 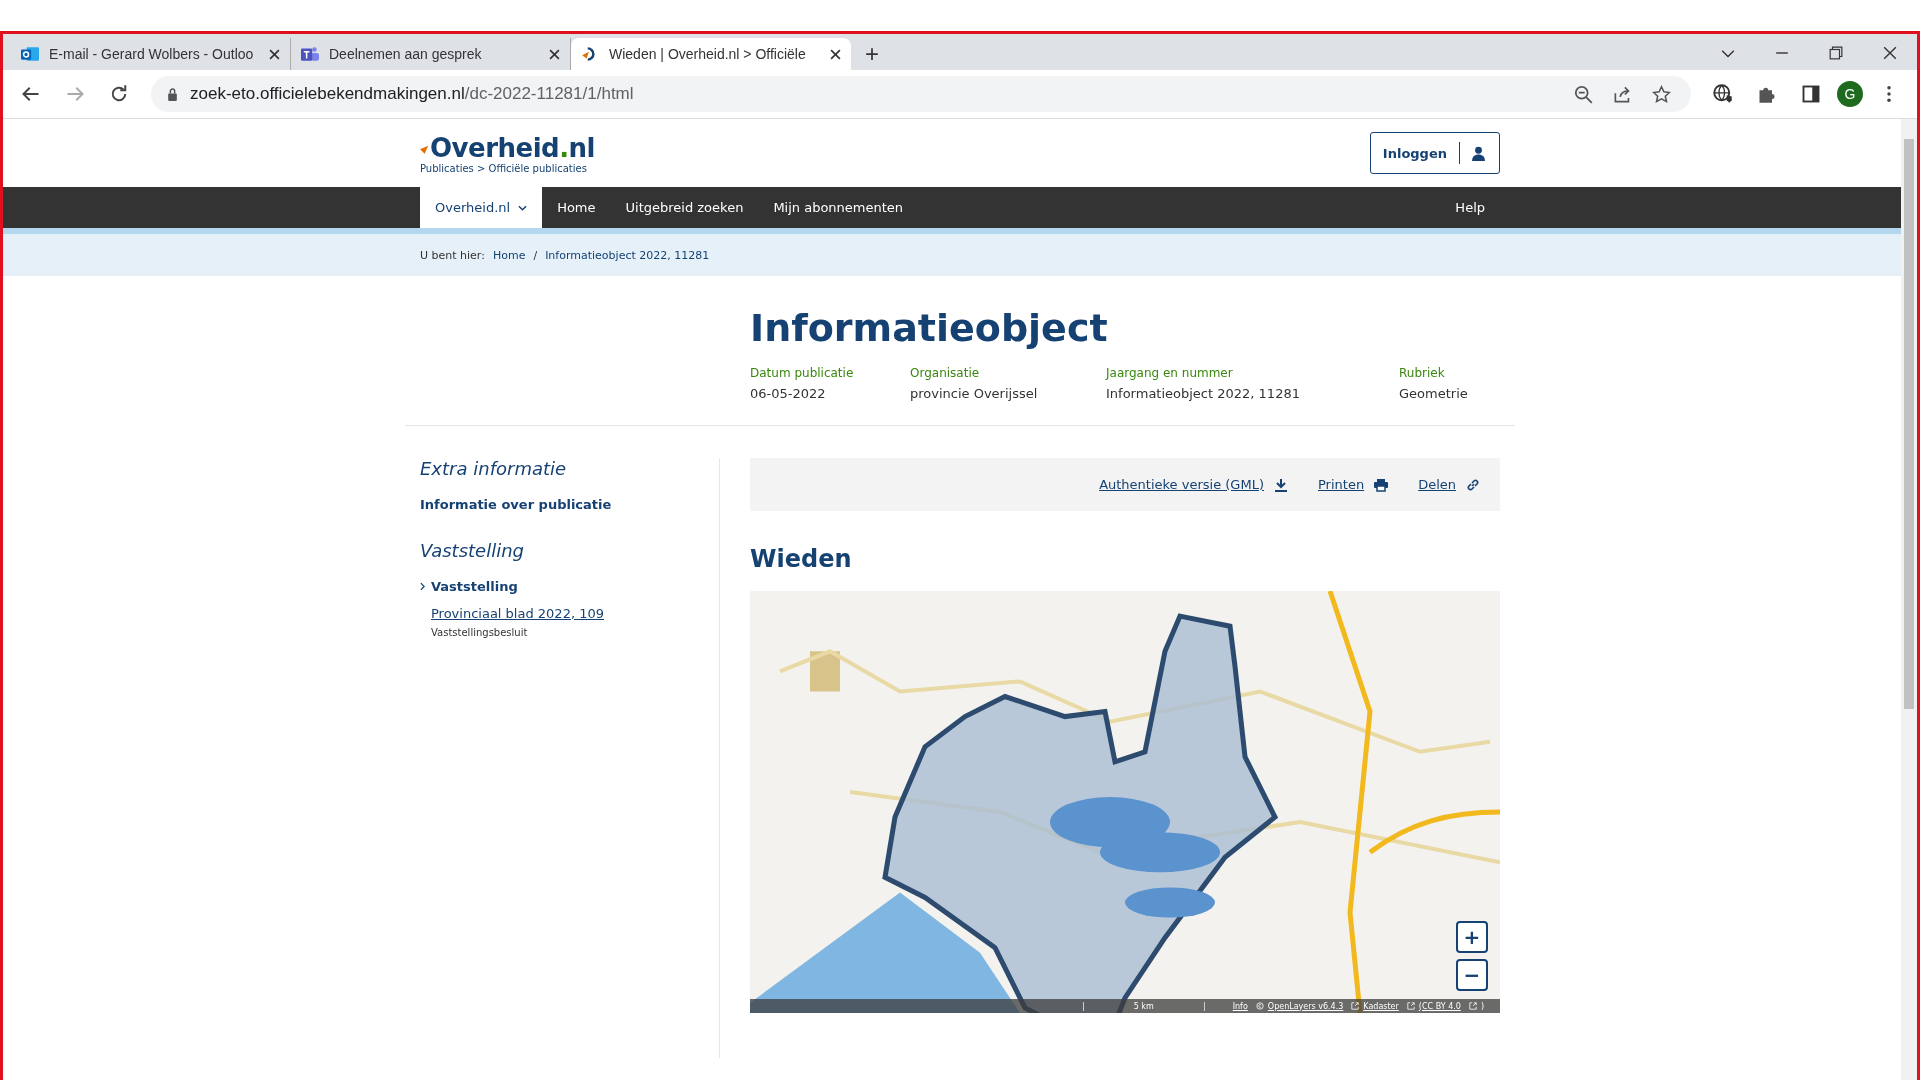 I want to click on user-icon, so click(x=1478, y=153).